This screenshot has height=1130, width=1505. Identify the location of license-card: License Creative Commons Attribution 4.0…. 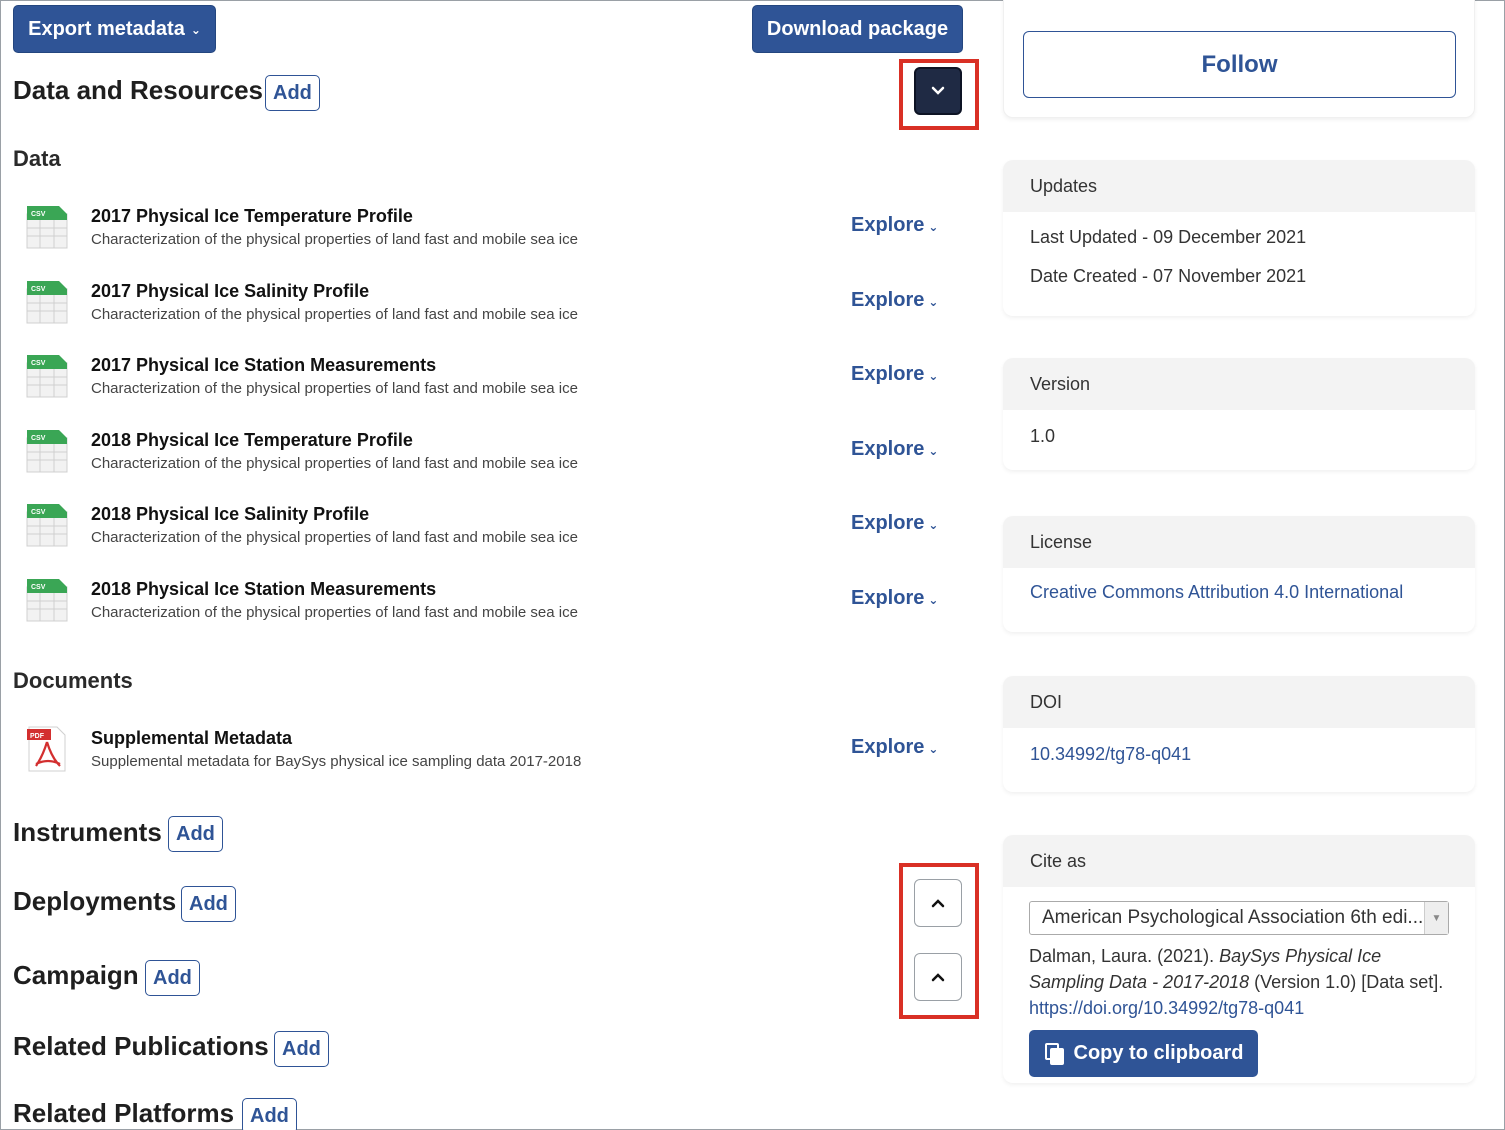
(1239, 574).